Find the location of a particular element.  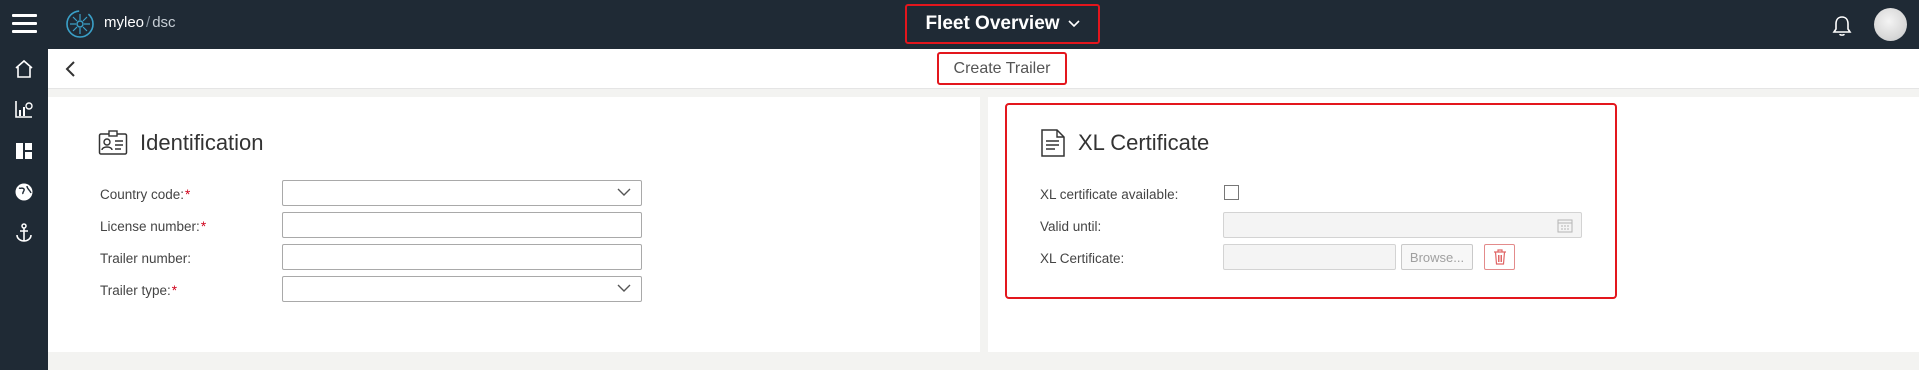

license-number-label-text: License number: is located at coordinates (150, 226).